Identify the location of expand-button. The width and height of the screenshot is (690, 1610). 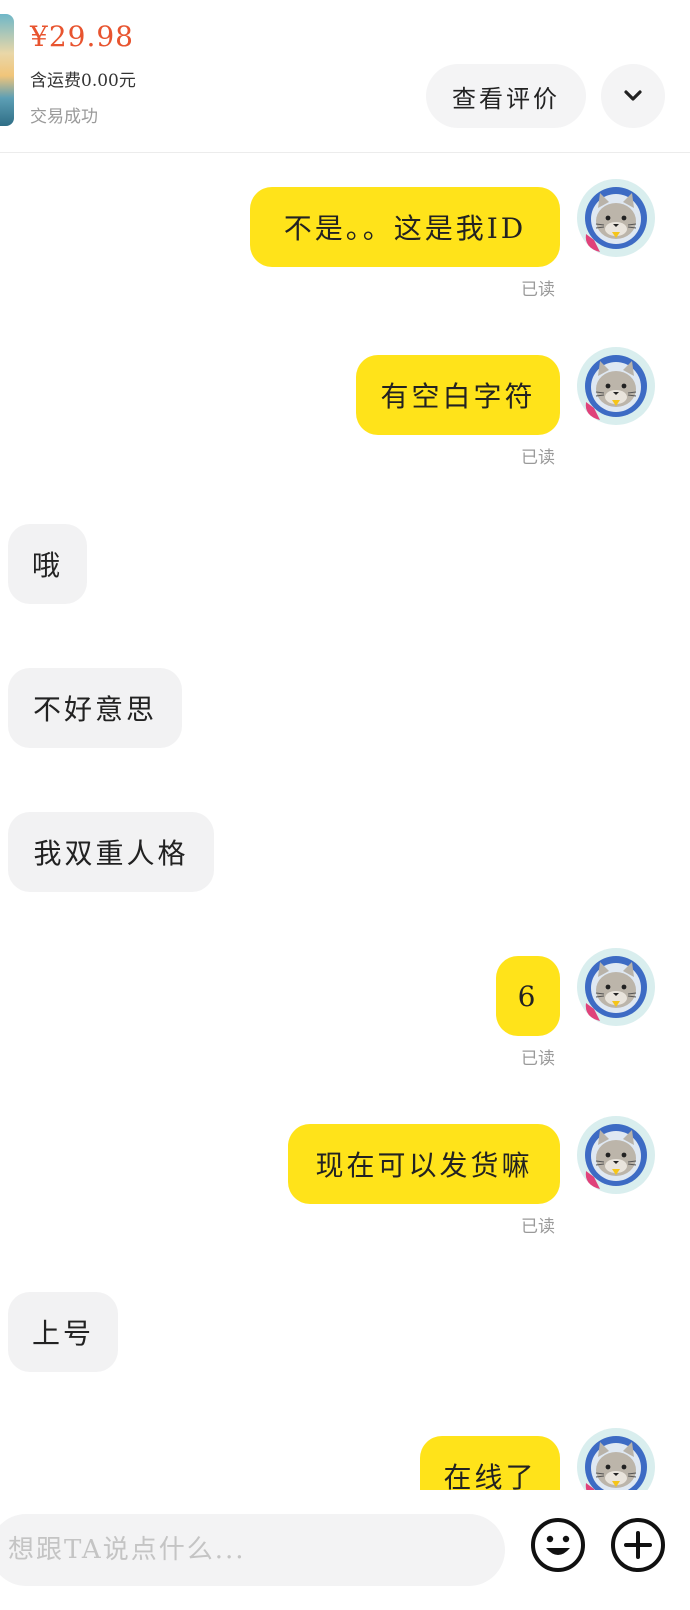
(633, 96).